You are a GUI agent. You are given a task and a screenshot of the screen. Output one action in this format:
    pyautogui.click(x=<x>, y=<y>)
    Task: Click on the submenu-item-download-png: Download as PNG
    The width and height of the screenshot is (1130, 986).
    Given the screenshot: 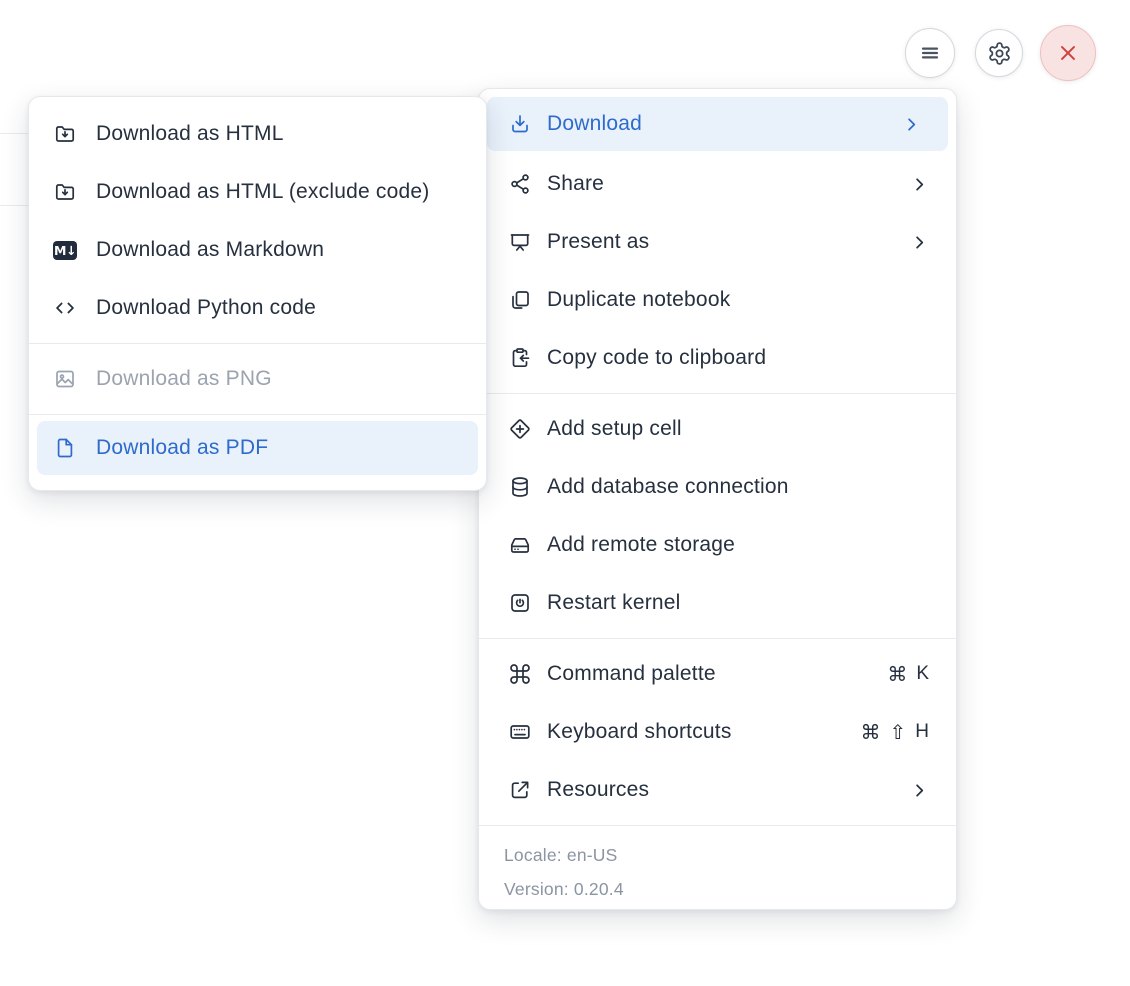 What is the action you would take?
    pyautogui.click(x=257, y=379)
    